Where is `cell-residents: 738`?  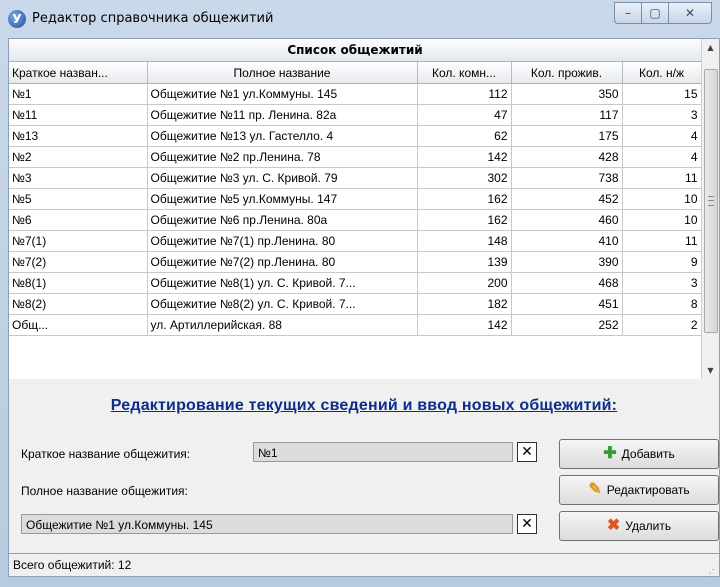 cell-residents: 738 is located at coordinates (567, 178).